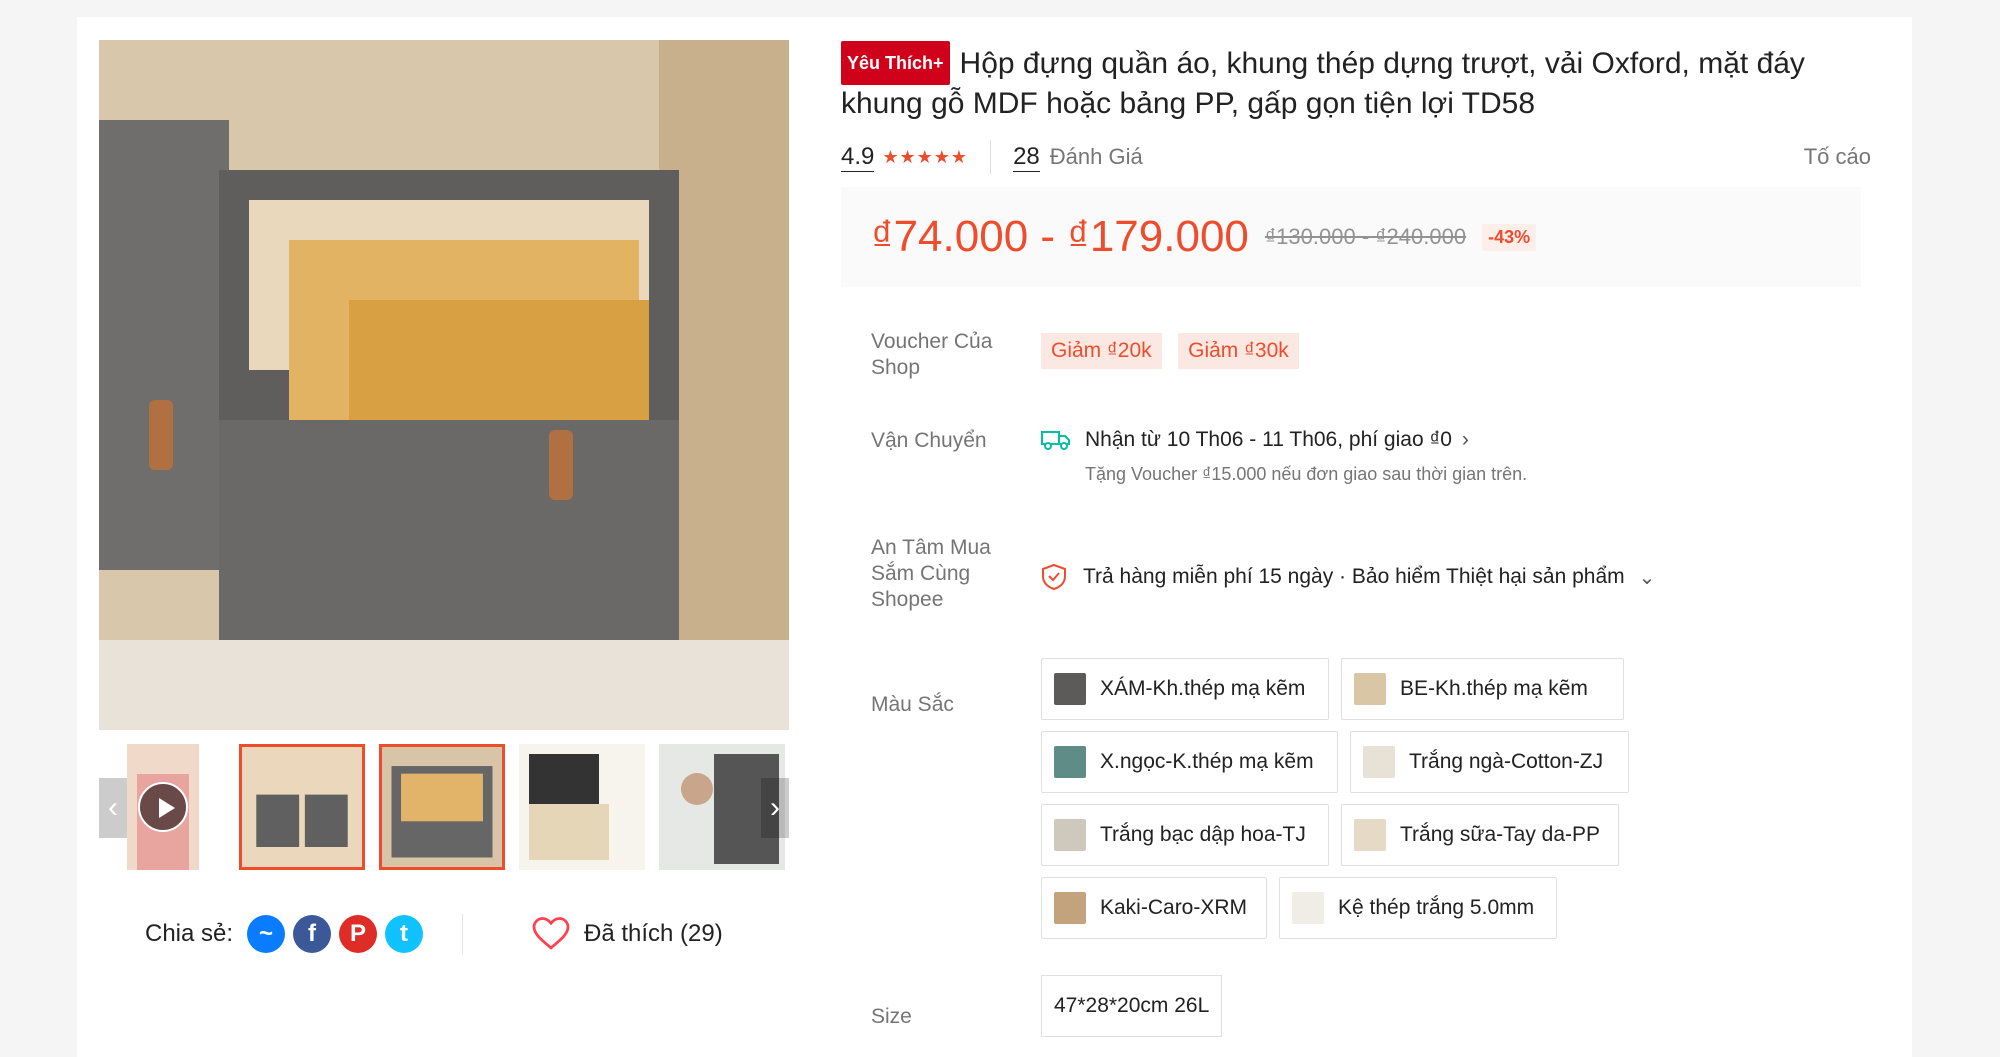 The image size is (2000, 1057). I want to click on color-option-label: Trắng bạc dập hoa-TJ, so click(1203, 834).